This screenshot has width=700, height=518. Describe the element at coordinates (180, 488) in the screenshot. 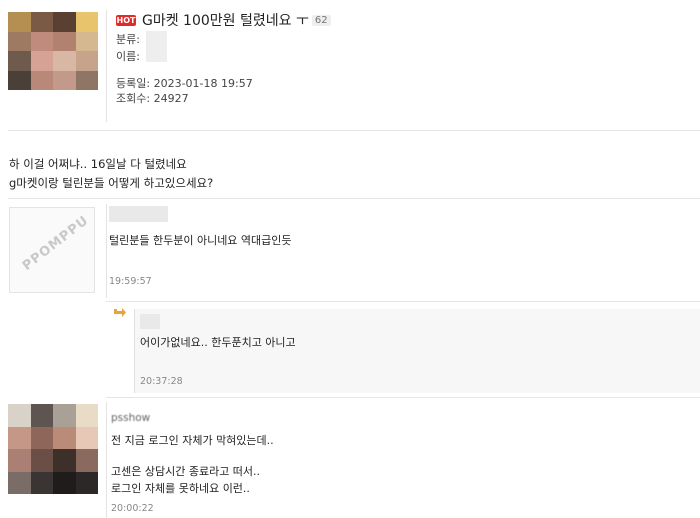

I see `comment-line-3: 로그인 자체를 못하네요 이런..` at that location.